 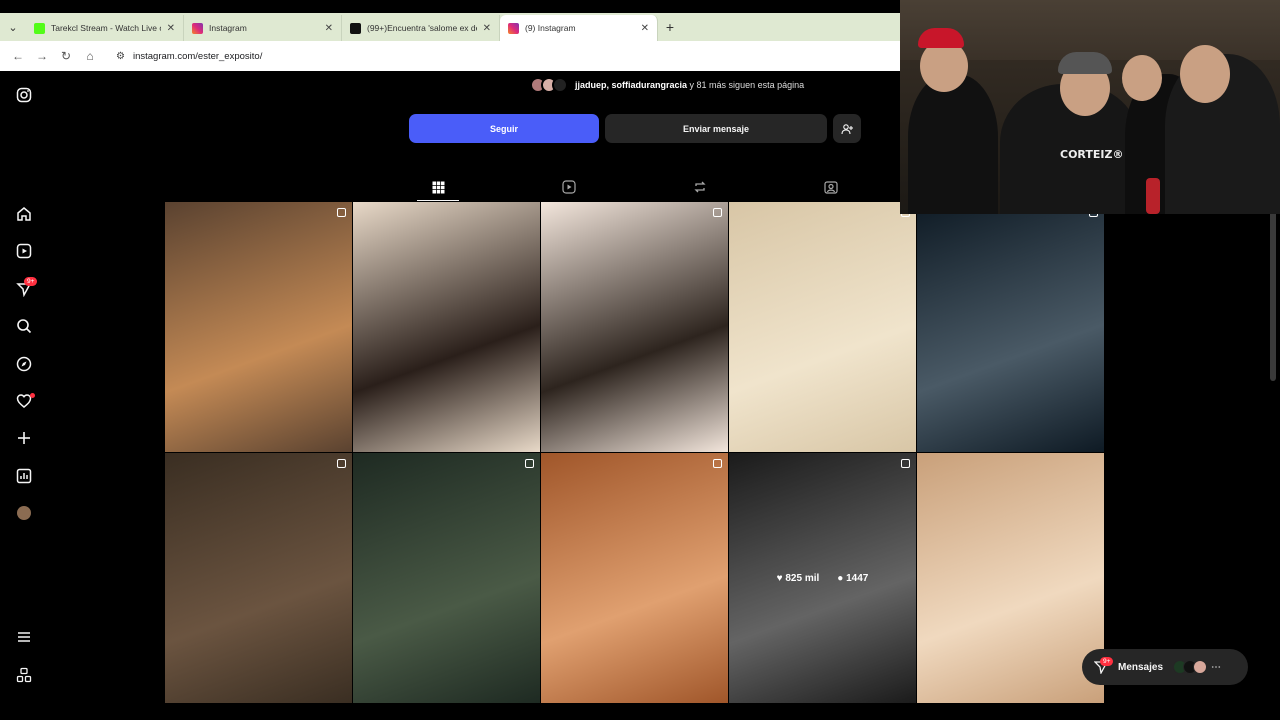 I want to click on post-hover-stats: ♥ 825 mil ● 1447, so click(x=822, y=578).